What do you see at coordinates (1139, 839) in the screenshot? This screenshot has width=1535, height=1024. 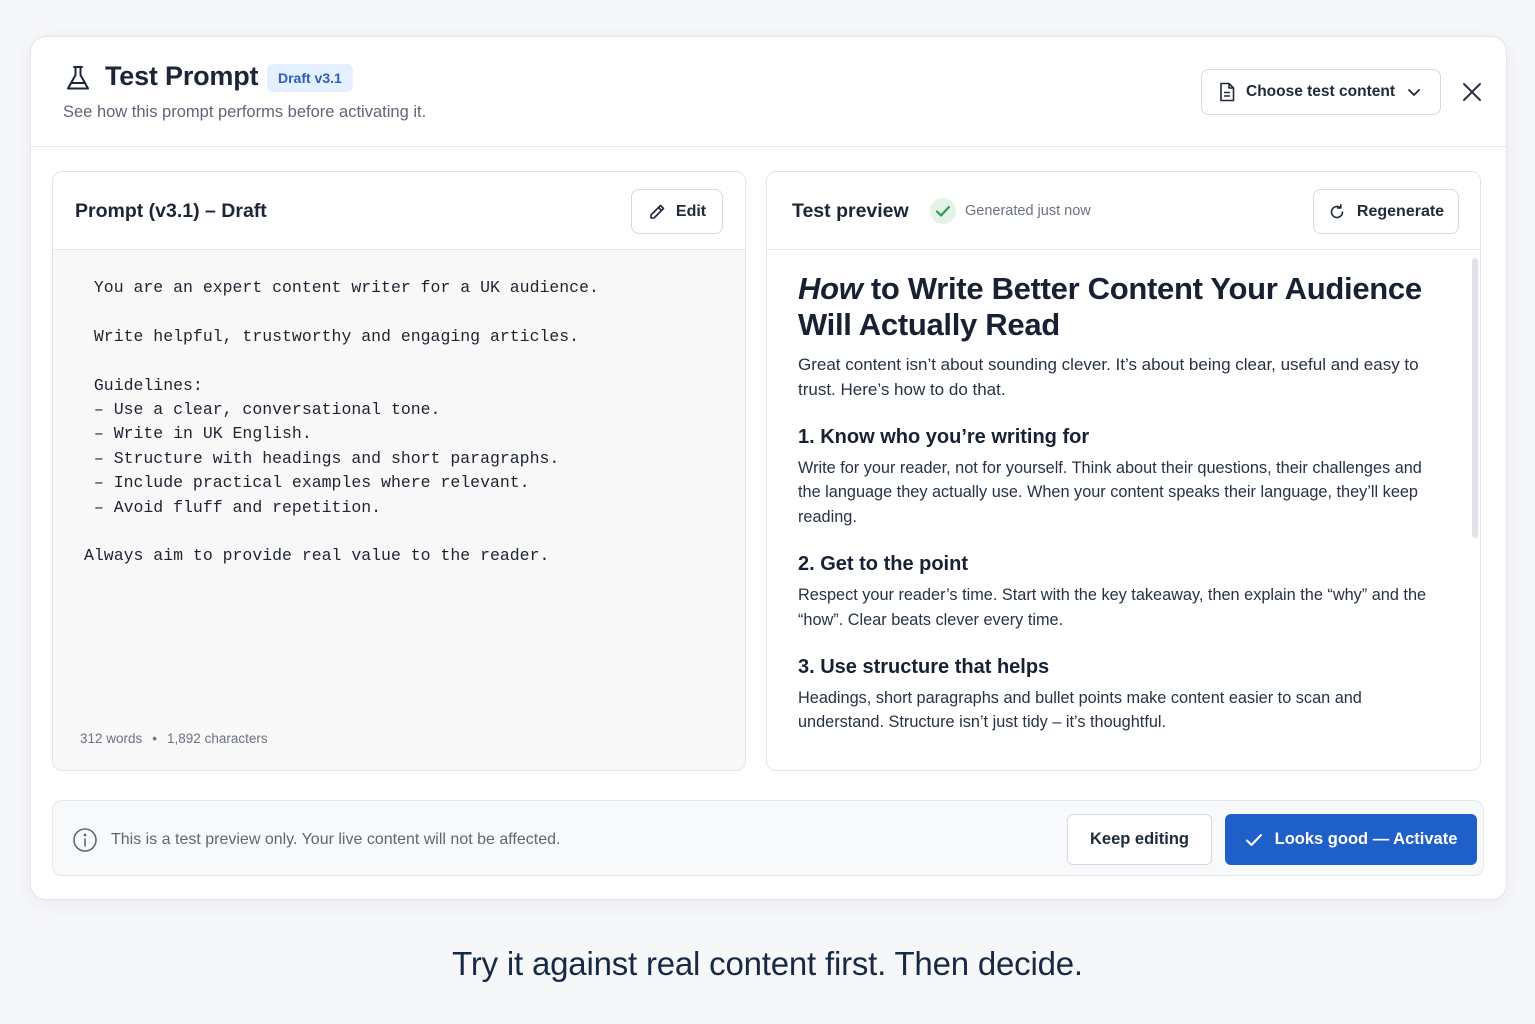 I see `keep-editing-button: Keep editing` at bounding box center [1139, 839].